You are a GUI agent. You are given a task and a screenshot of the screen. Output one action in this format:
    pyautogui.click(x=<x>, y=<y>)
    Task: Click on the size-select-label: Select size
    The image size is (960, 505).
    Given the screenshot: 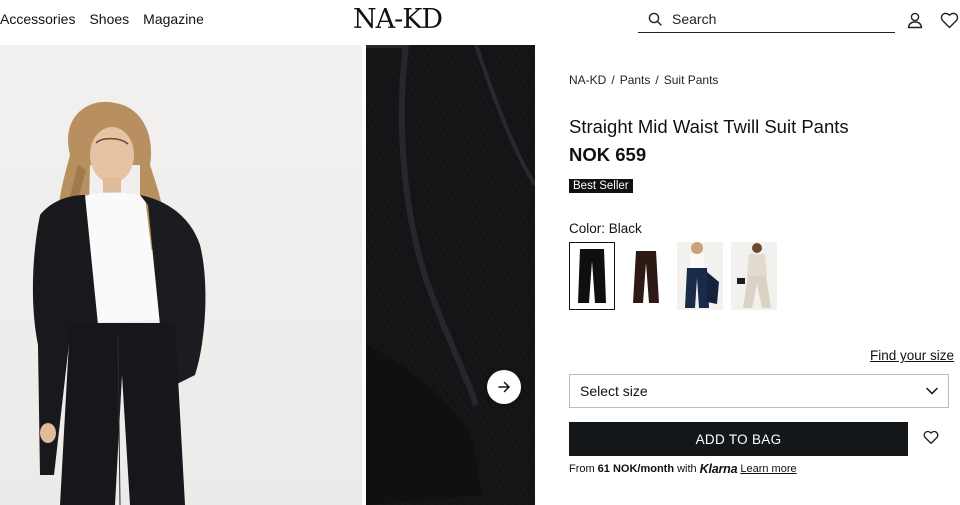 What is the action you would take?
    pyautogui.click(x=614, y=391)
    